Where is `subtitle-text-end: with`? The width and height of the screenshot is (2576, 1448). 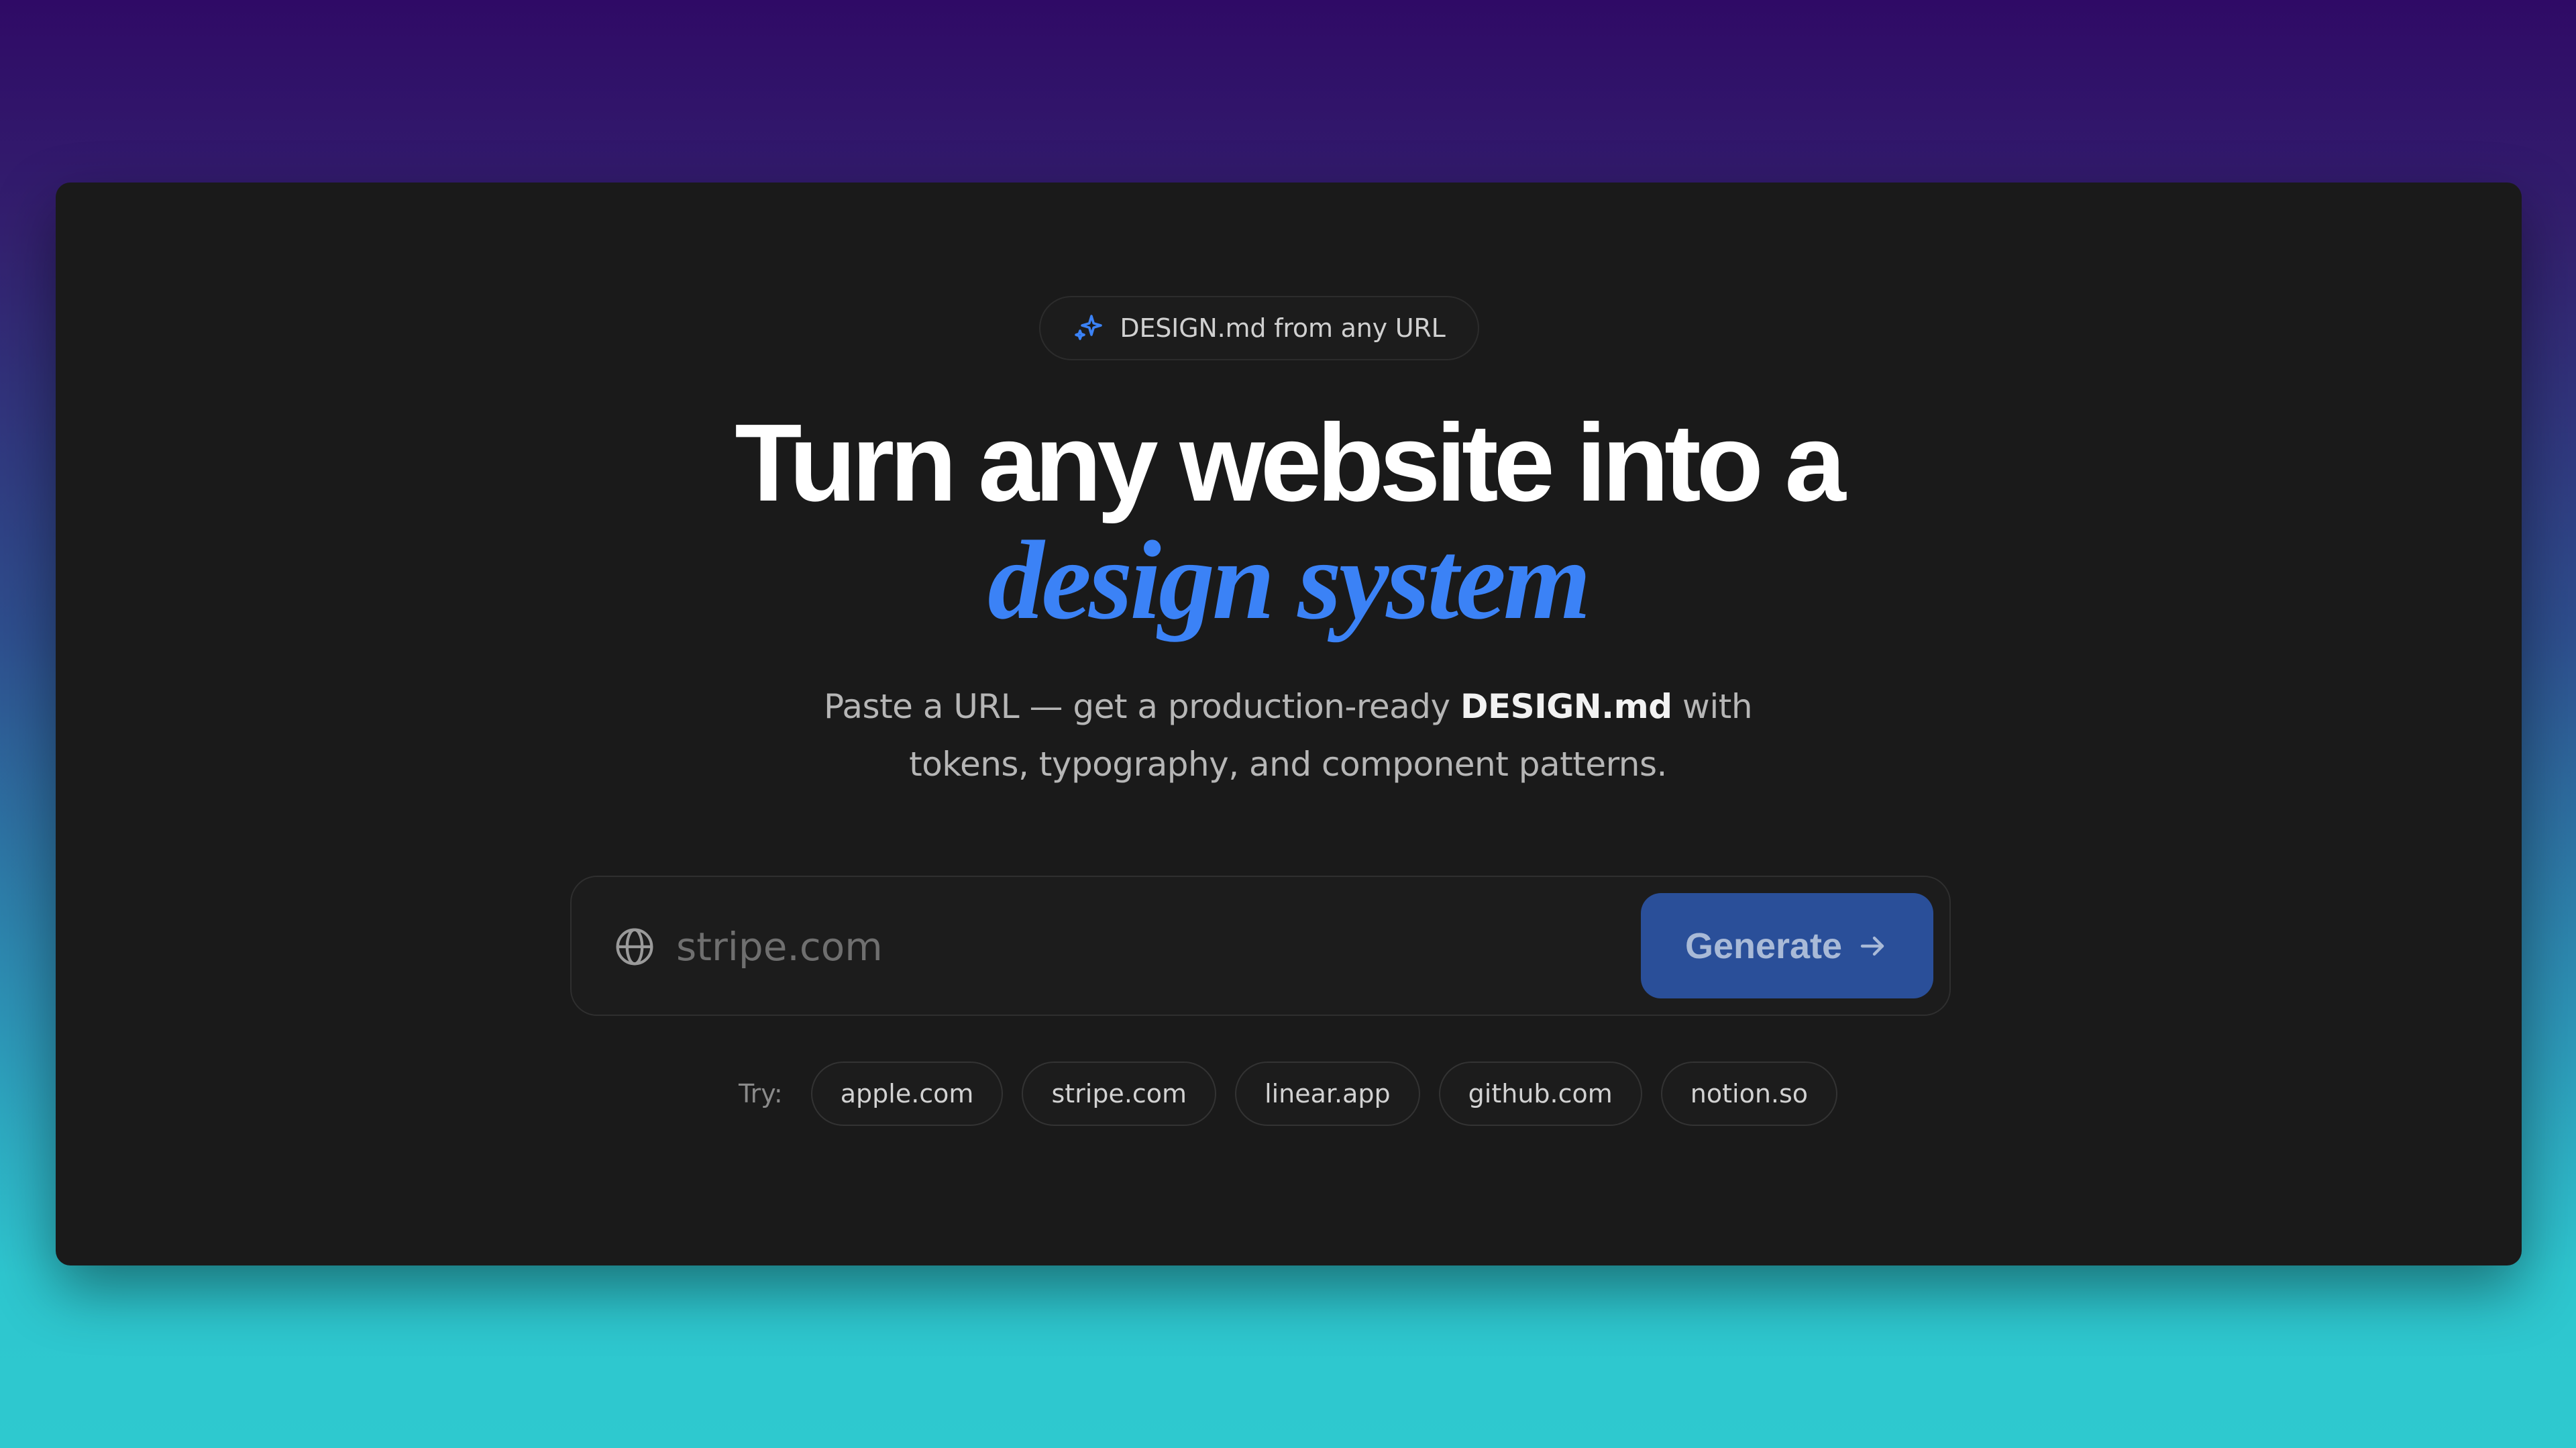 subtitle-text-end: with is located at coordinates (1712, 706).